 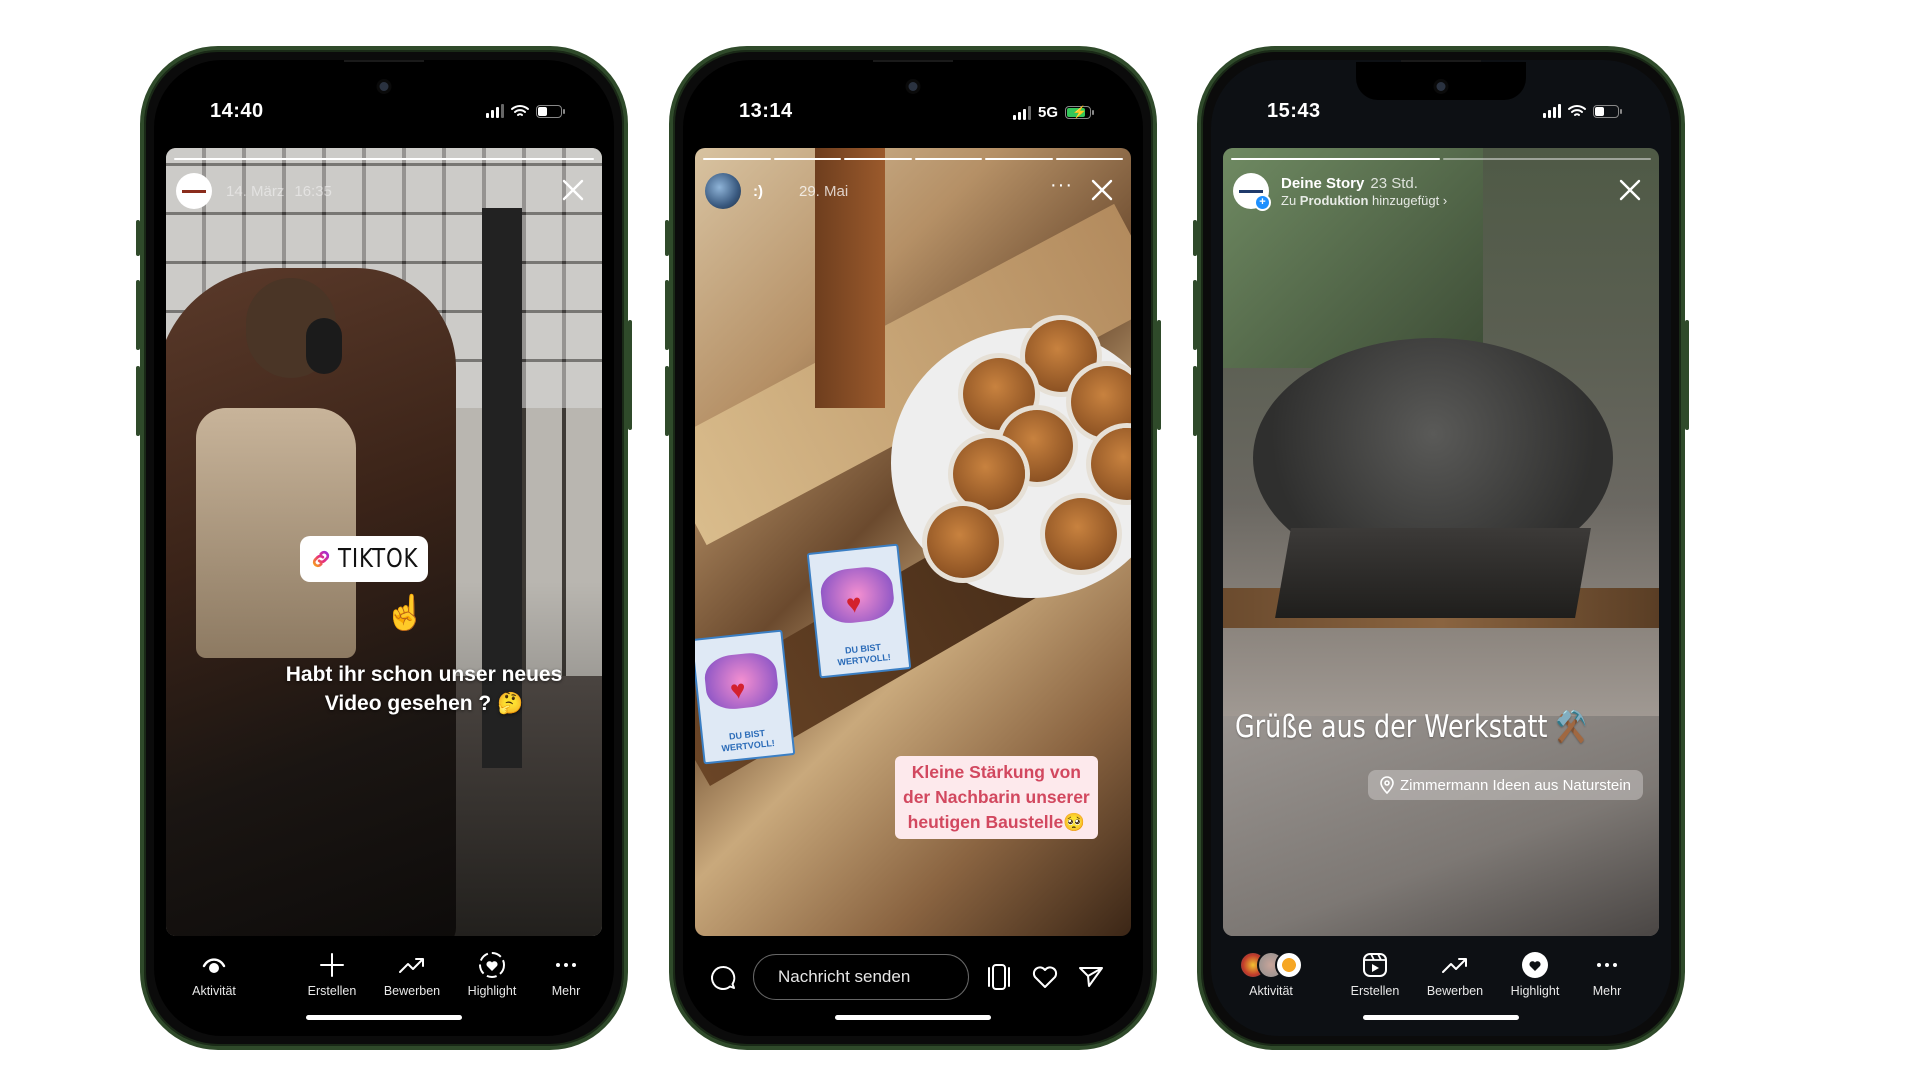 What do you see at coordinates (913, 115) in the screenshot?
I see `status-bar: 13:14 5G ⚡` at bounding box center [913, 115].